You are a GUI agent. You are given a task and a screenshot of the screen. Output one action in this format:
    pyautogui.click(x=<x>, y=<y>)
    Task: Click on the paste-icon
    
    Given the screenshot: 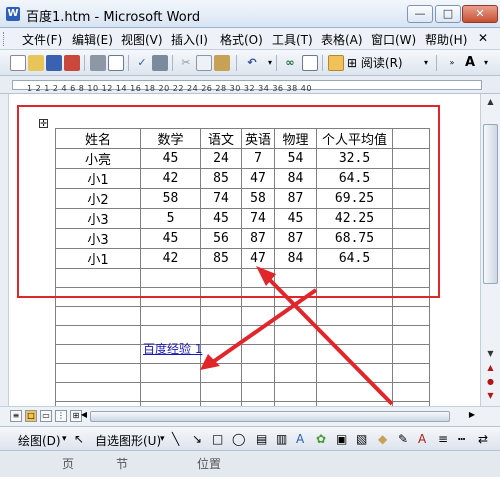 What is the action you would take?
    pyautogui.click(x=222, y=63)
    